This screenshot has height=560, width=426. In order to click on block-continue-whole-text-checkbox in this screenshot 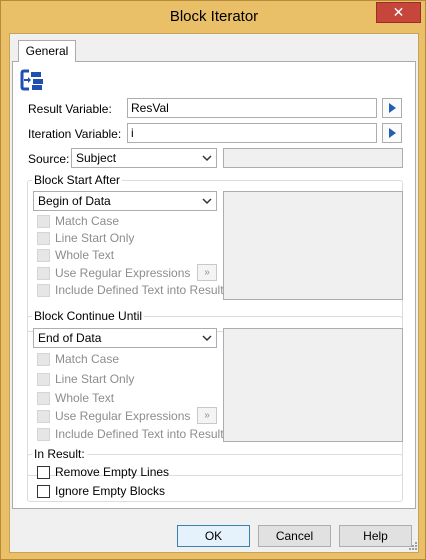, I will do `click(43, 398)`.